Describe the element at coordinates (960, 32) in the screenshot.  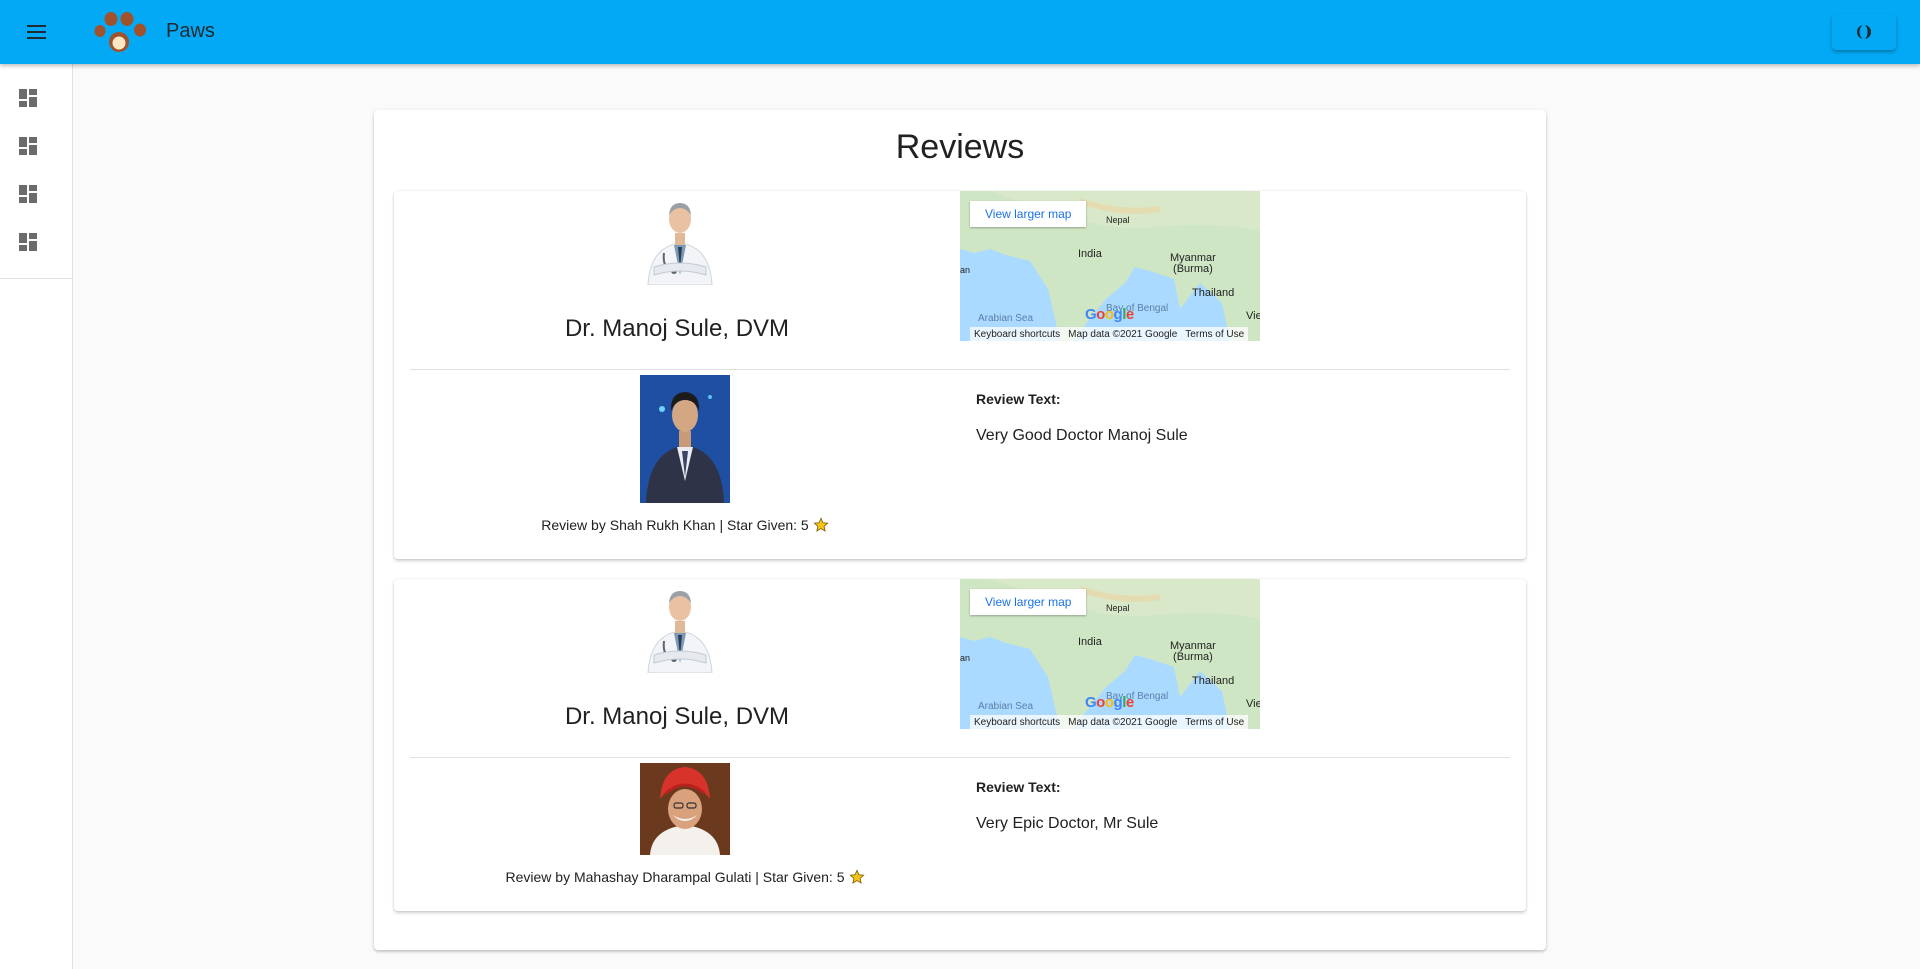
I see `app-bar: Paws` at that location.